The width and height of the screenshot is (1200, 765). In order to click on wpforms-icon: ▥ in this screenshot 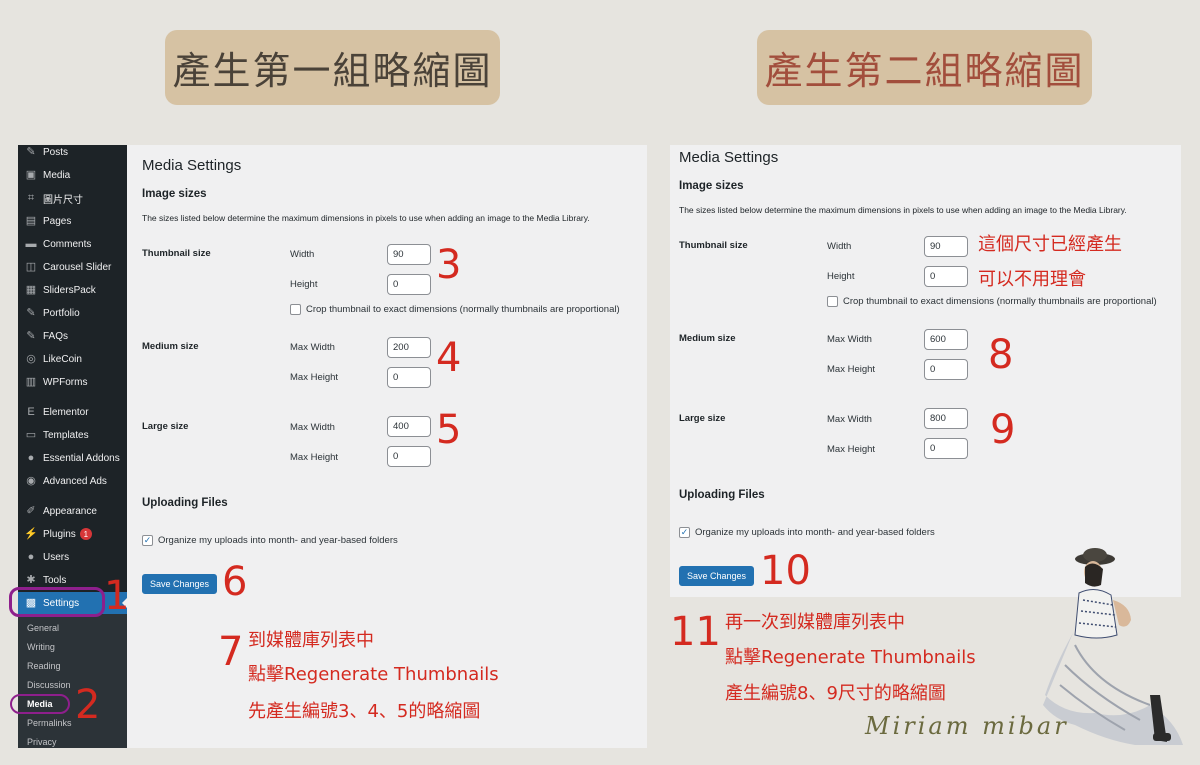, I will do `click(31, 381)`.